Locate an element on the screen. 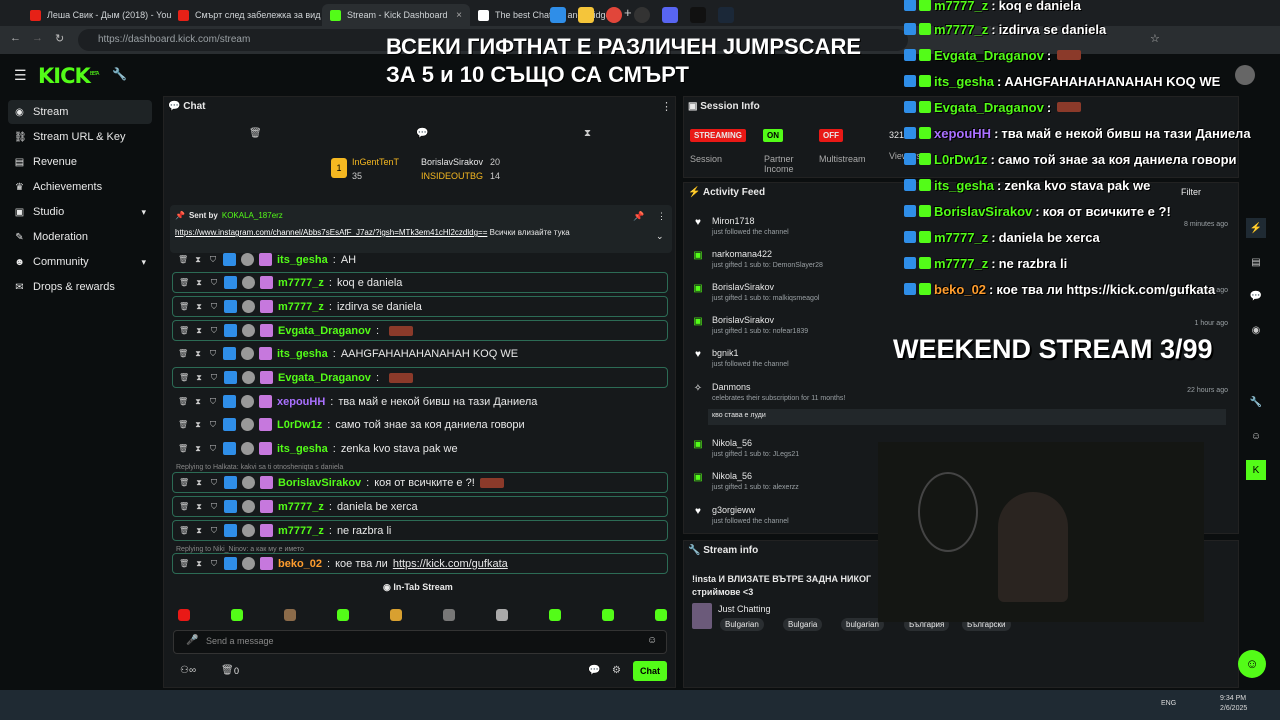  feed-username: narkomana422 is located at coordinates (742, 254).